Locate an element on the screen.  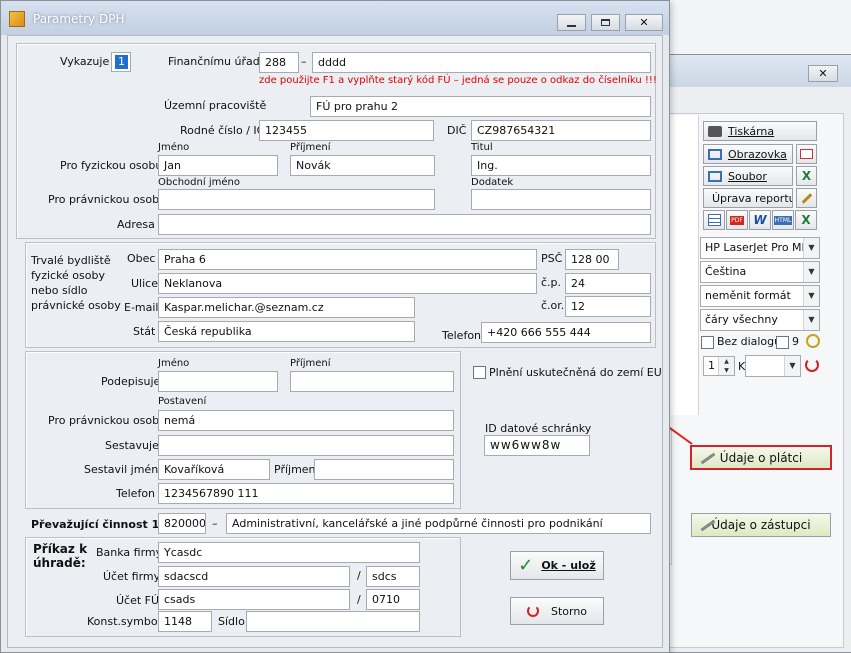
eu-checkbox is located at coordinates (479, 372).